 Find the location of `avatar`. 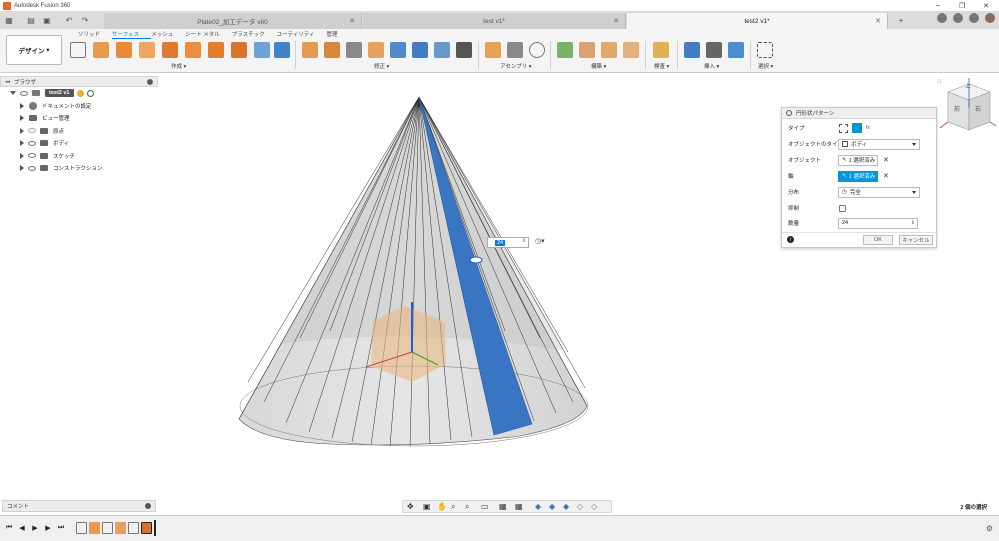

avatar is located at coordinates (990, 18).